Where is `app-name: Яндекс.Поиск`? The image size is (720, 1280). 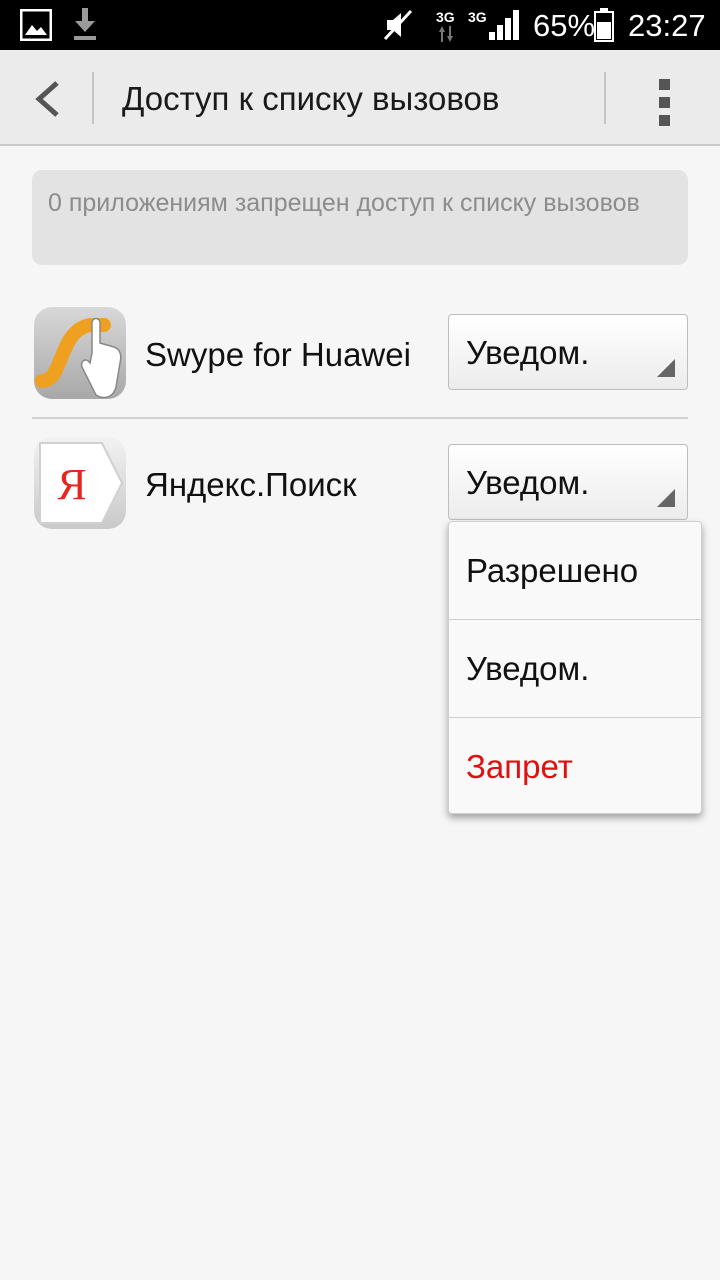
app-name: Яндекс.Поиск is located at coordinates (251, 484).